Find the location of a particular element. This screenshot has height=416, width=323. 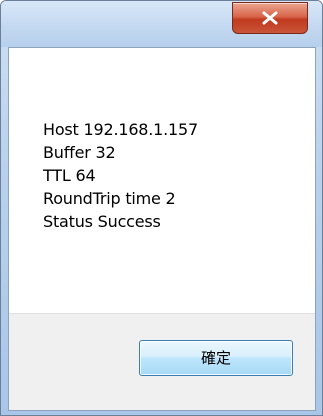

host-line: Host 192.168.1.157 is located at coordinates (120, 129).